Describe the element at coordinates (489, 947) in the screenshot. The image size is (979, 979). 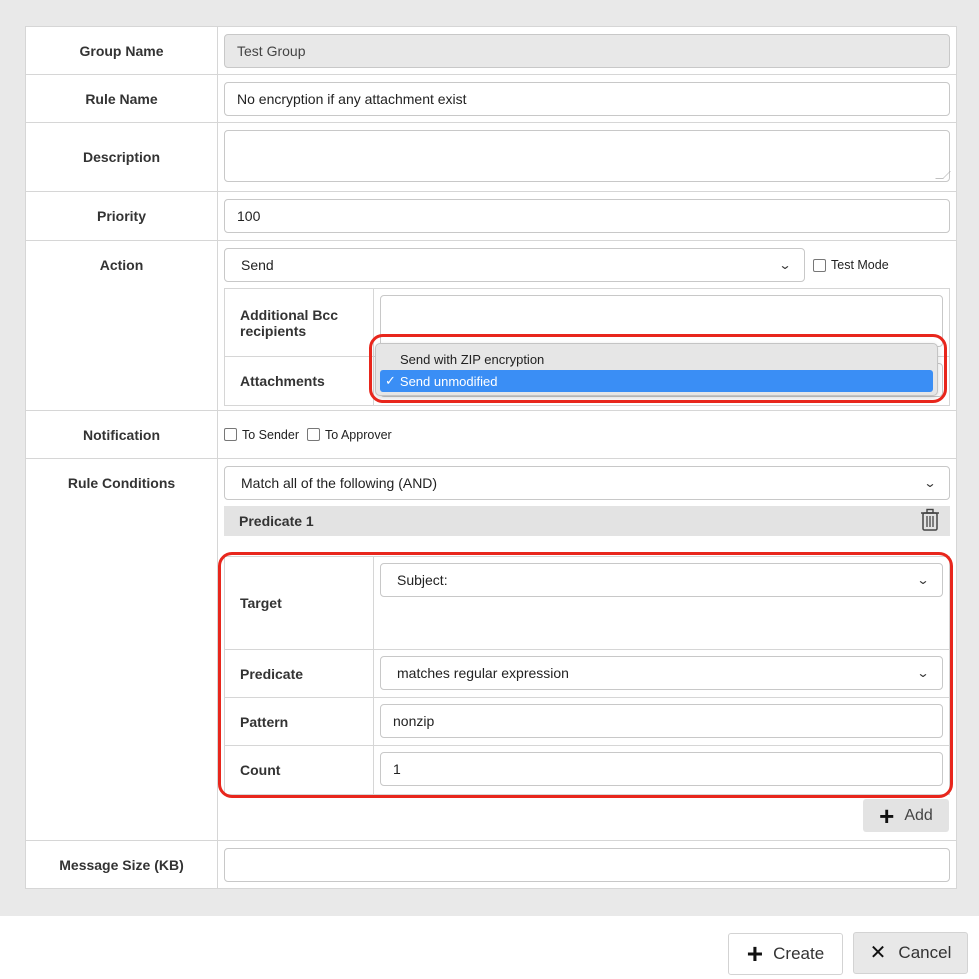
I see `footer-bar: + Create ✕ Cancel` at that location.